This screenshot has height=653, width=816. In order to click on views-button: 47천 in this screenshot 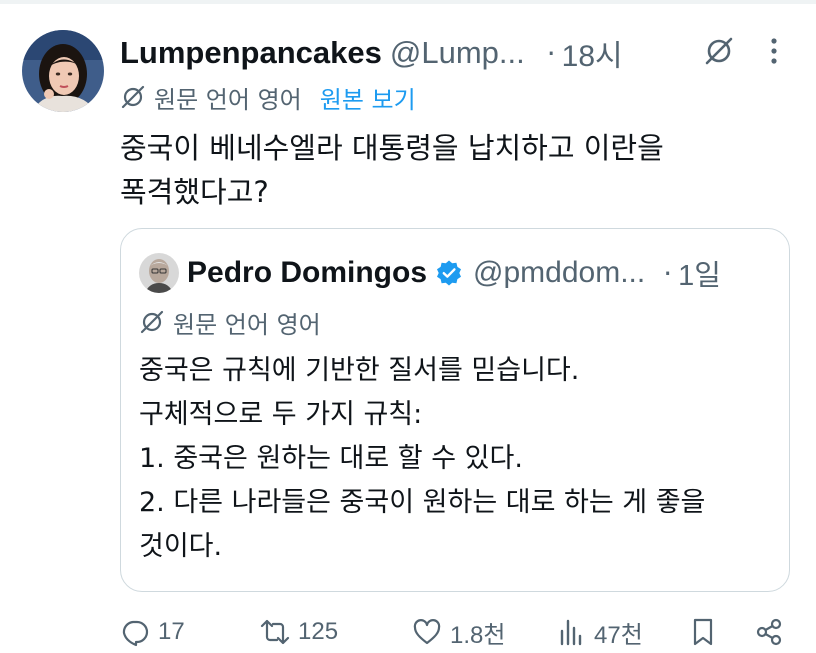, I will do `click(599, 632)`.